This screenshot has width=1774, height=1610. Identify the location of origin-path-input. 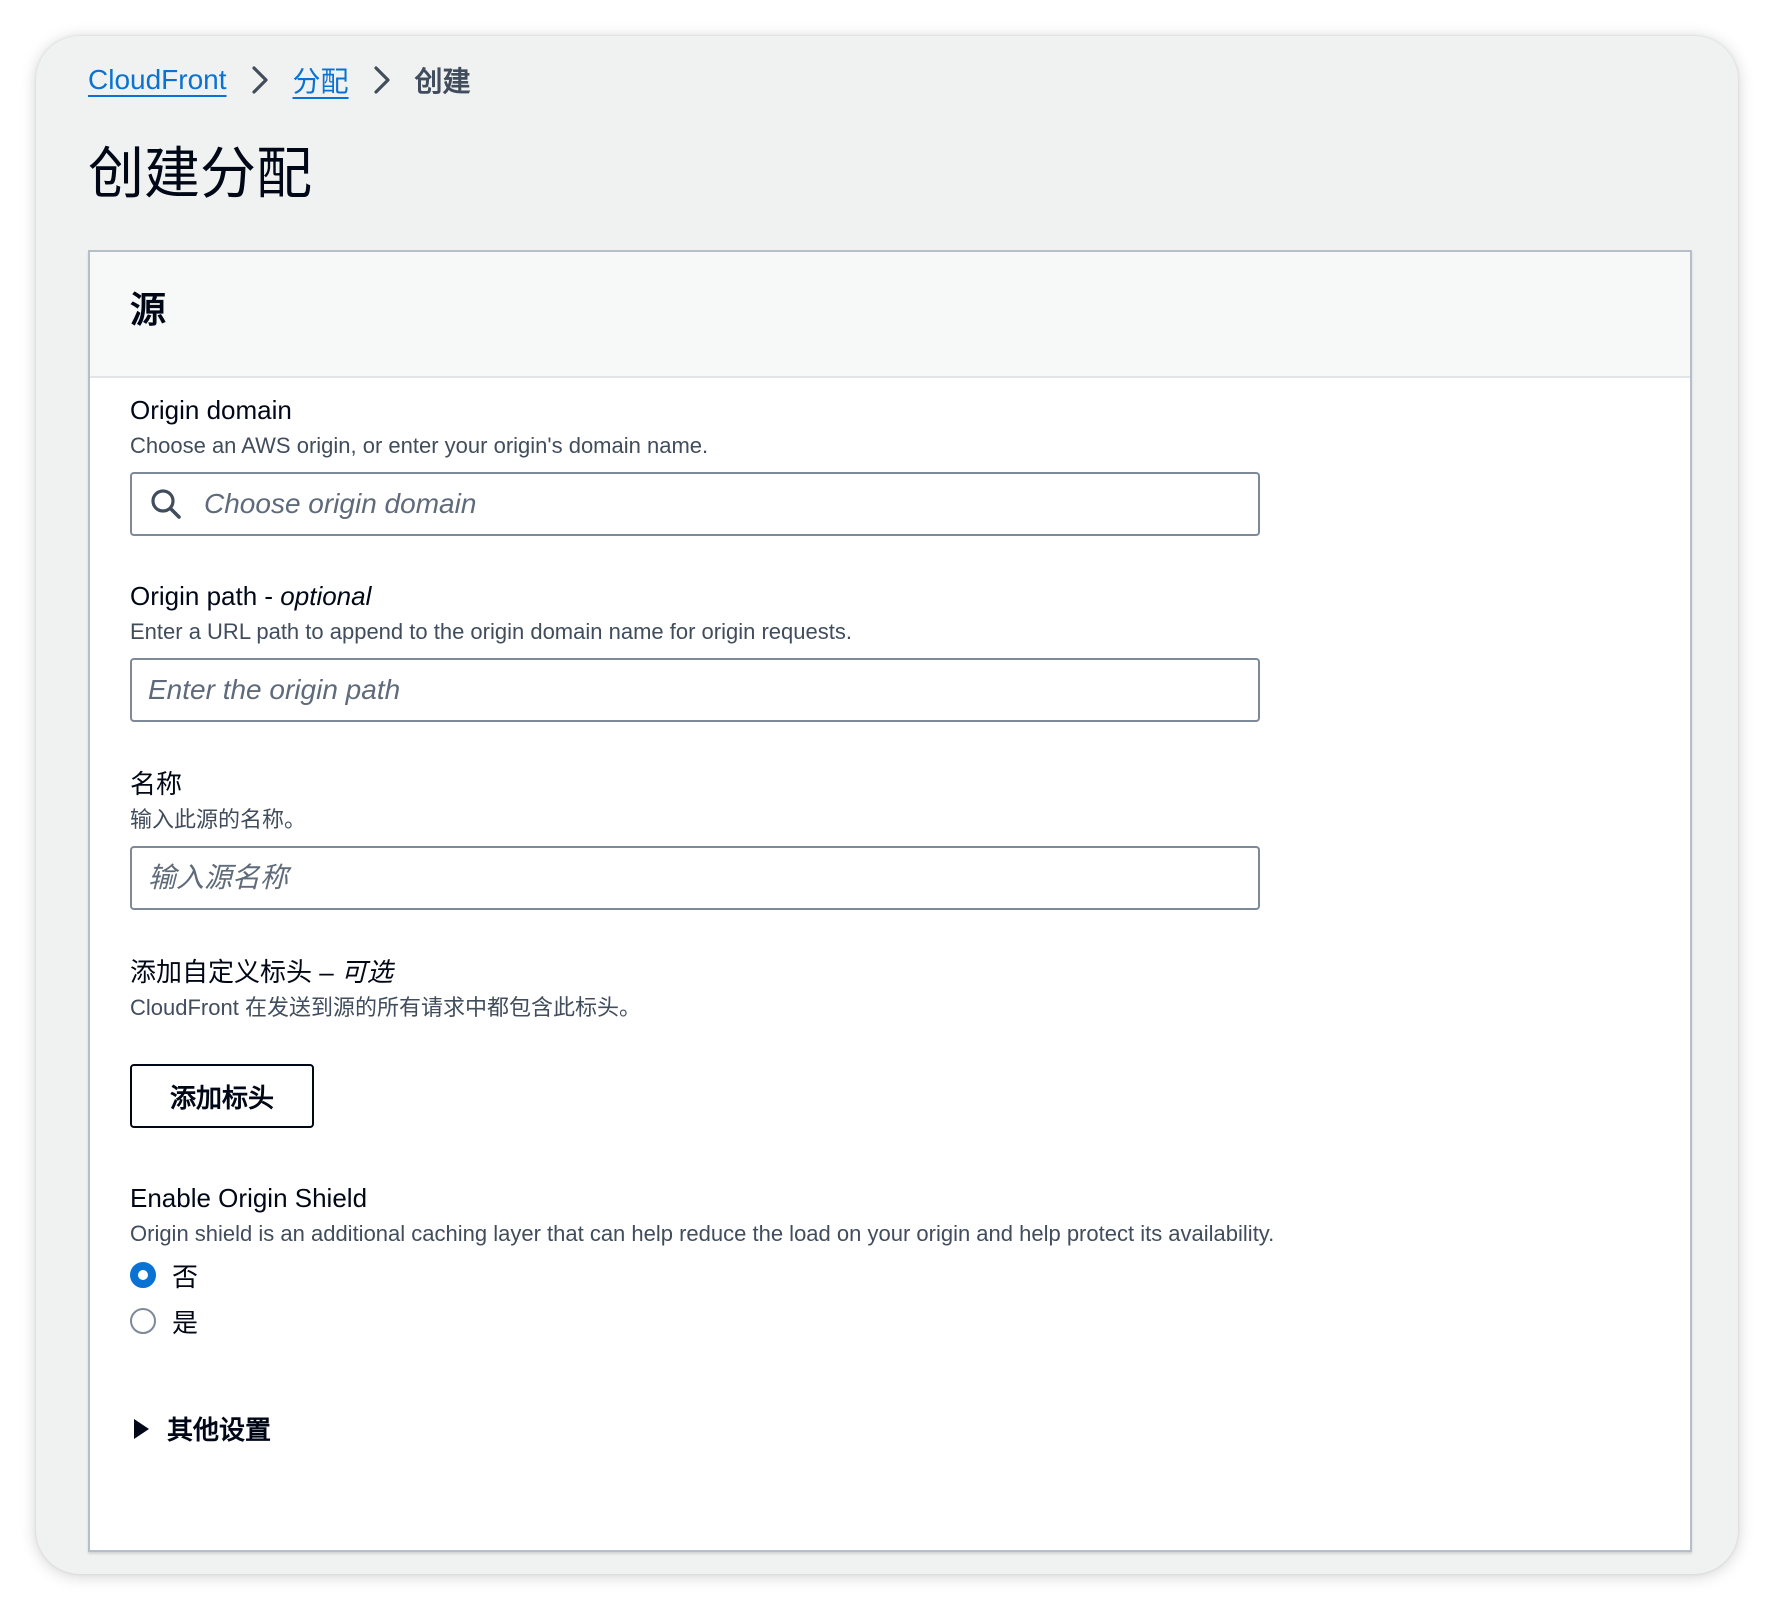
(695, 690).